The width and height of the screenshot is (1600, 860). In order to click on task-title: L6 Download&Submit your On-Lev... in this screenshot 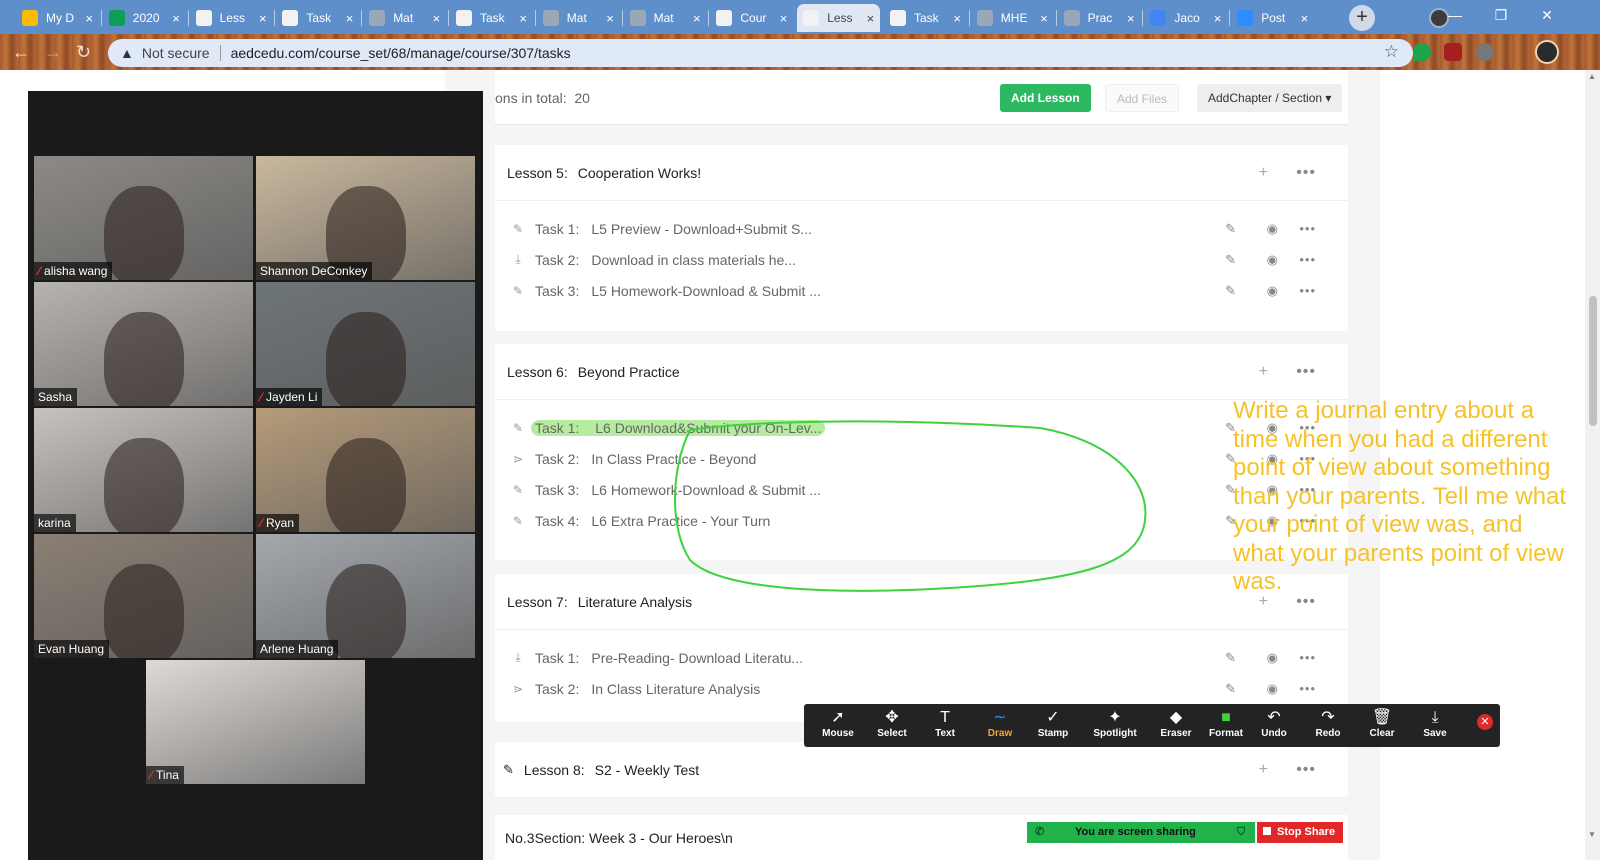, I will do `click(708, 428)`.